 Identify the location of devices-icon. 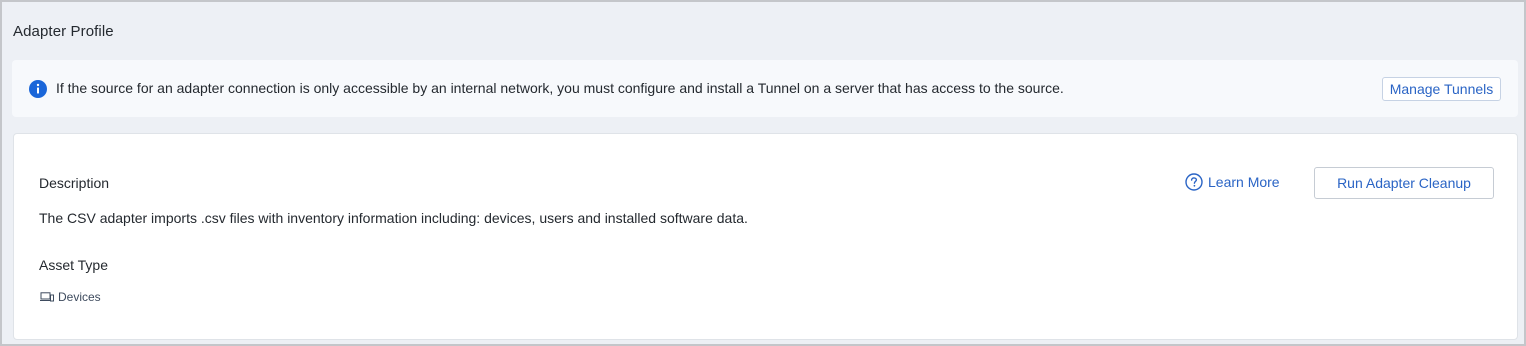
(47, 297).